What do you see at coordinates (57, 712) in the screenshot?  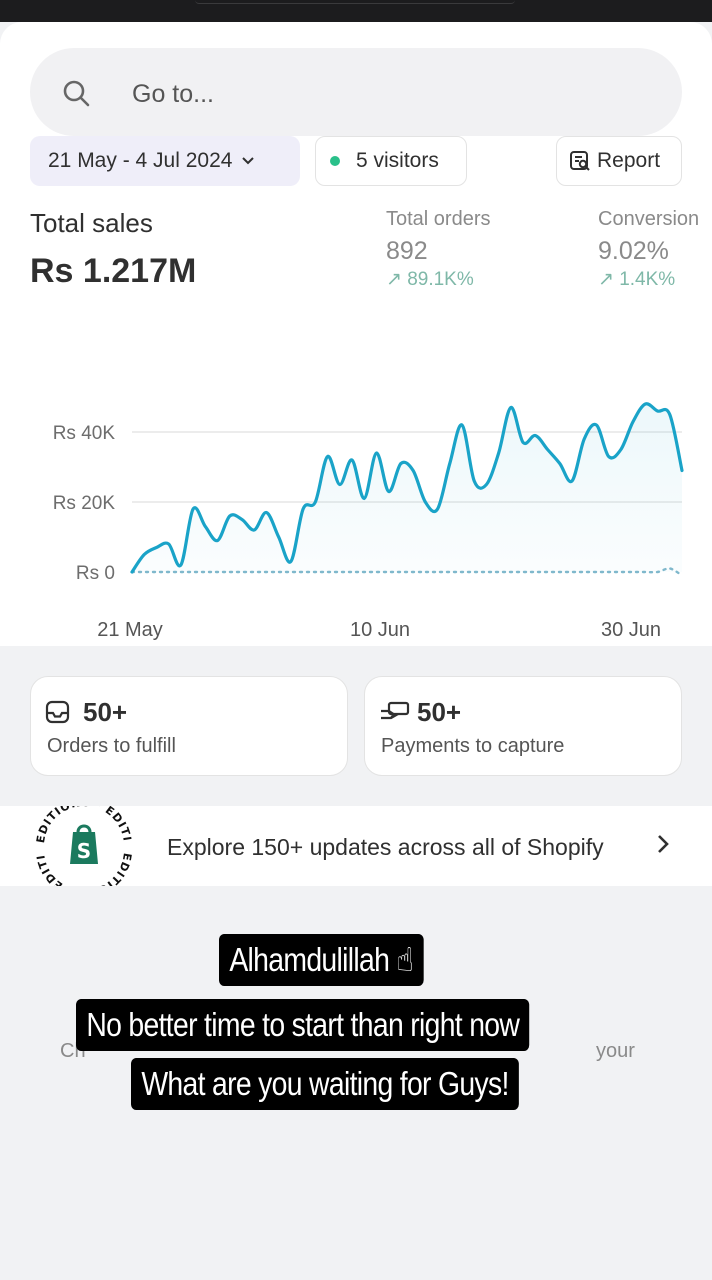 I see `inbox-icon` at bounding box center [57, 712].